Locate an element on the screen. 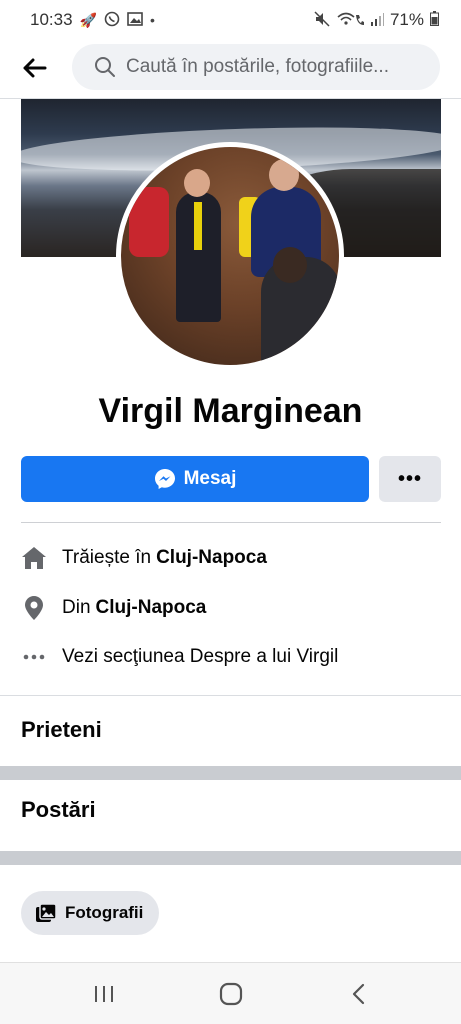 The width and height of the screenshot is (461, 1024). status-bar-left: 10:33 🚀 • is located at coordinates (92, 20).